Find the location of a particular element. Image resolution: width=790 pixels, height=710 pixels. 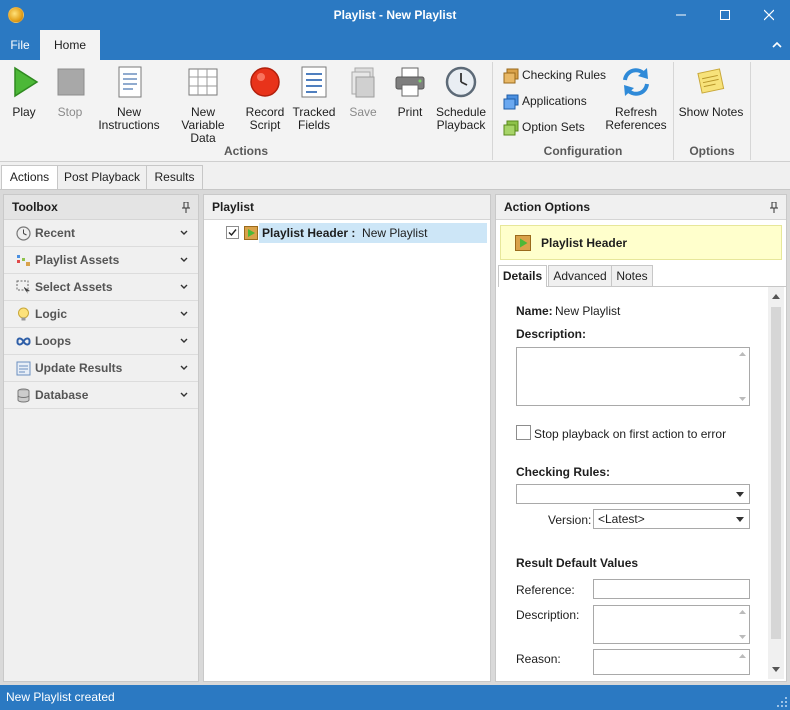

tab-actions: Actions is located at coordinates (29, 177).